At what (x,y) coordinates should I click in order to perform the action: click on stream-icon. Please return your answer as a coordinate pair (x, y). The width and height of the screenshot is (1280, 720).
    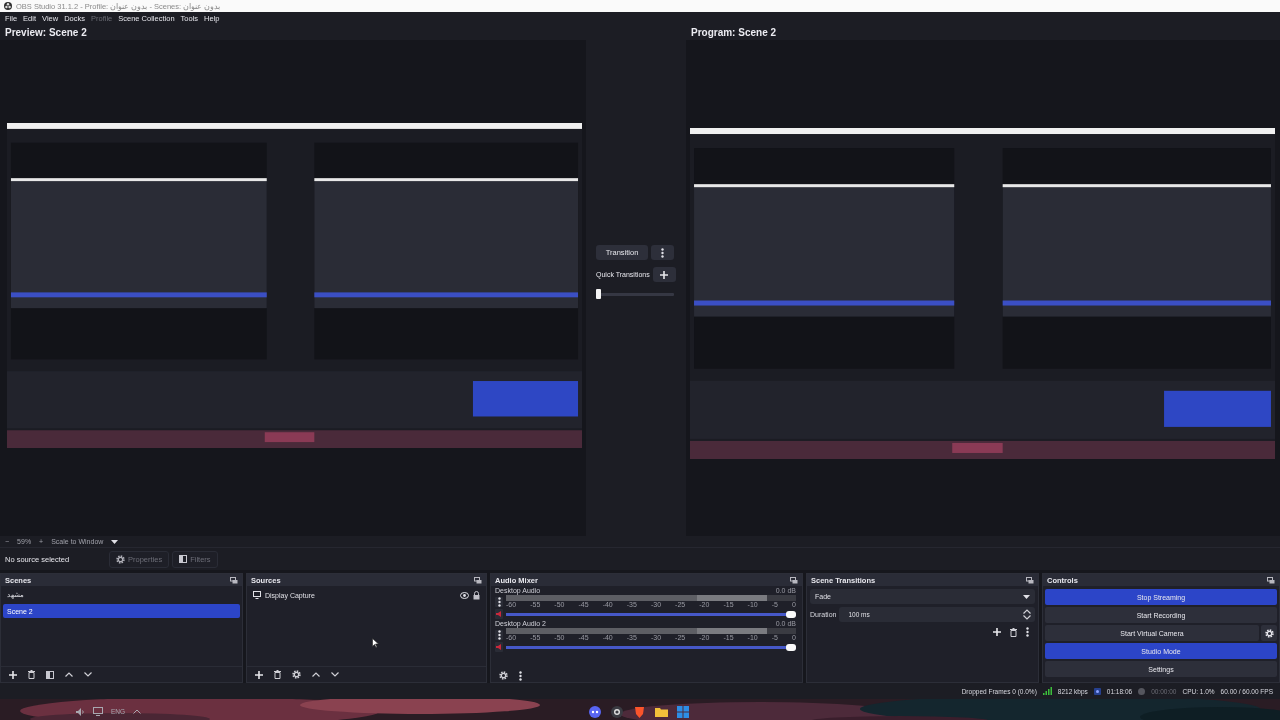
    Looking at the image, I should click on (1097, 691).